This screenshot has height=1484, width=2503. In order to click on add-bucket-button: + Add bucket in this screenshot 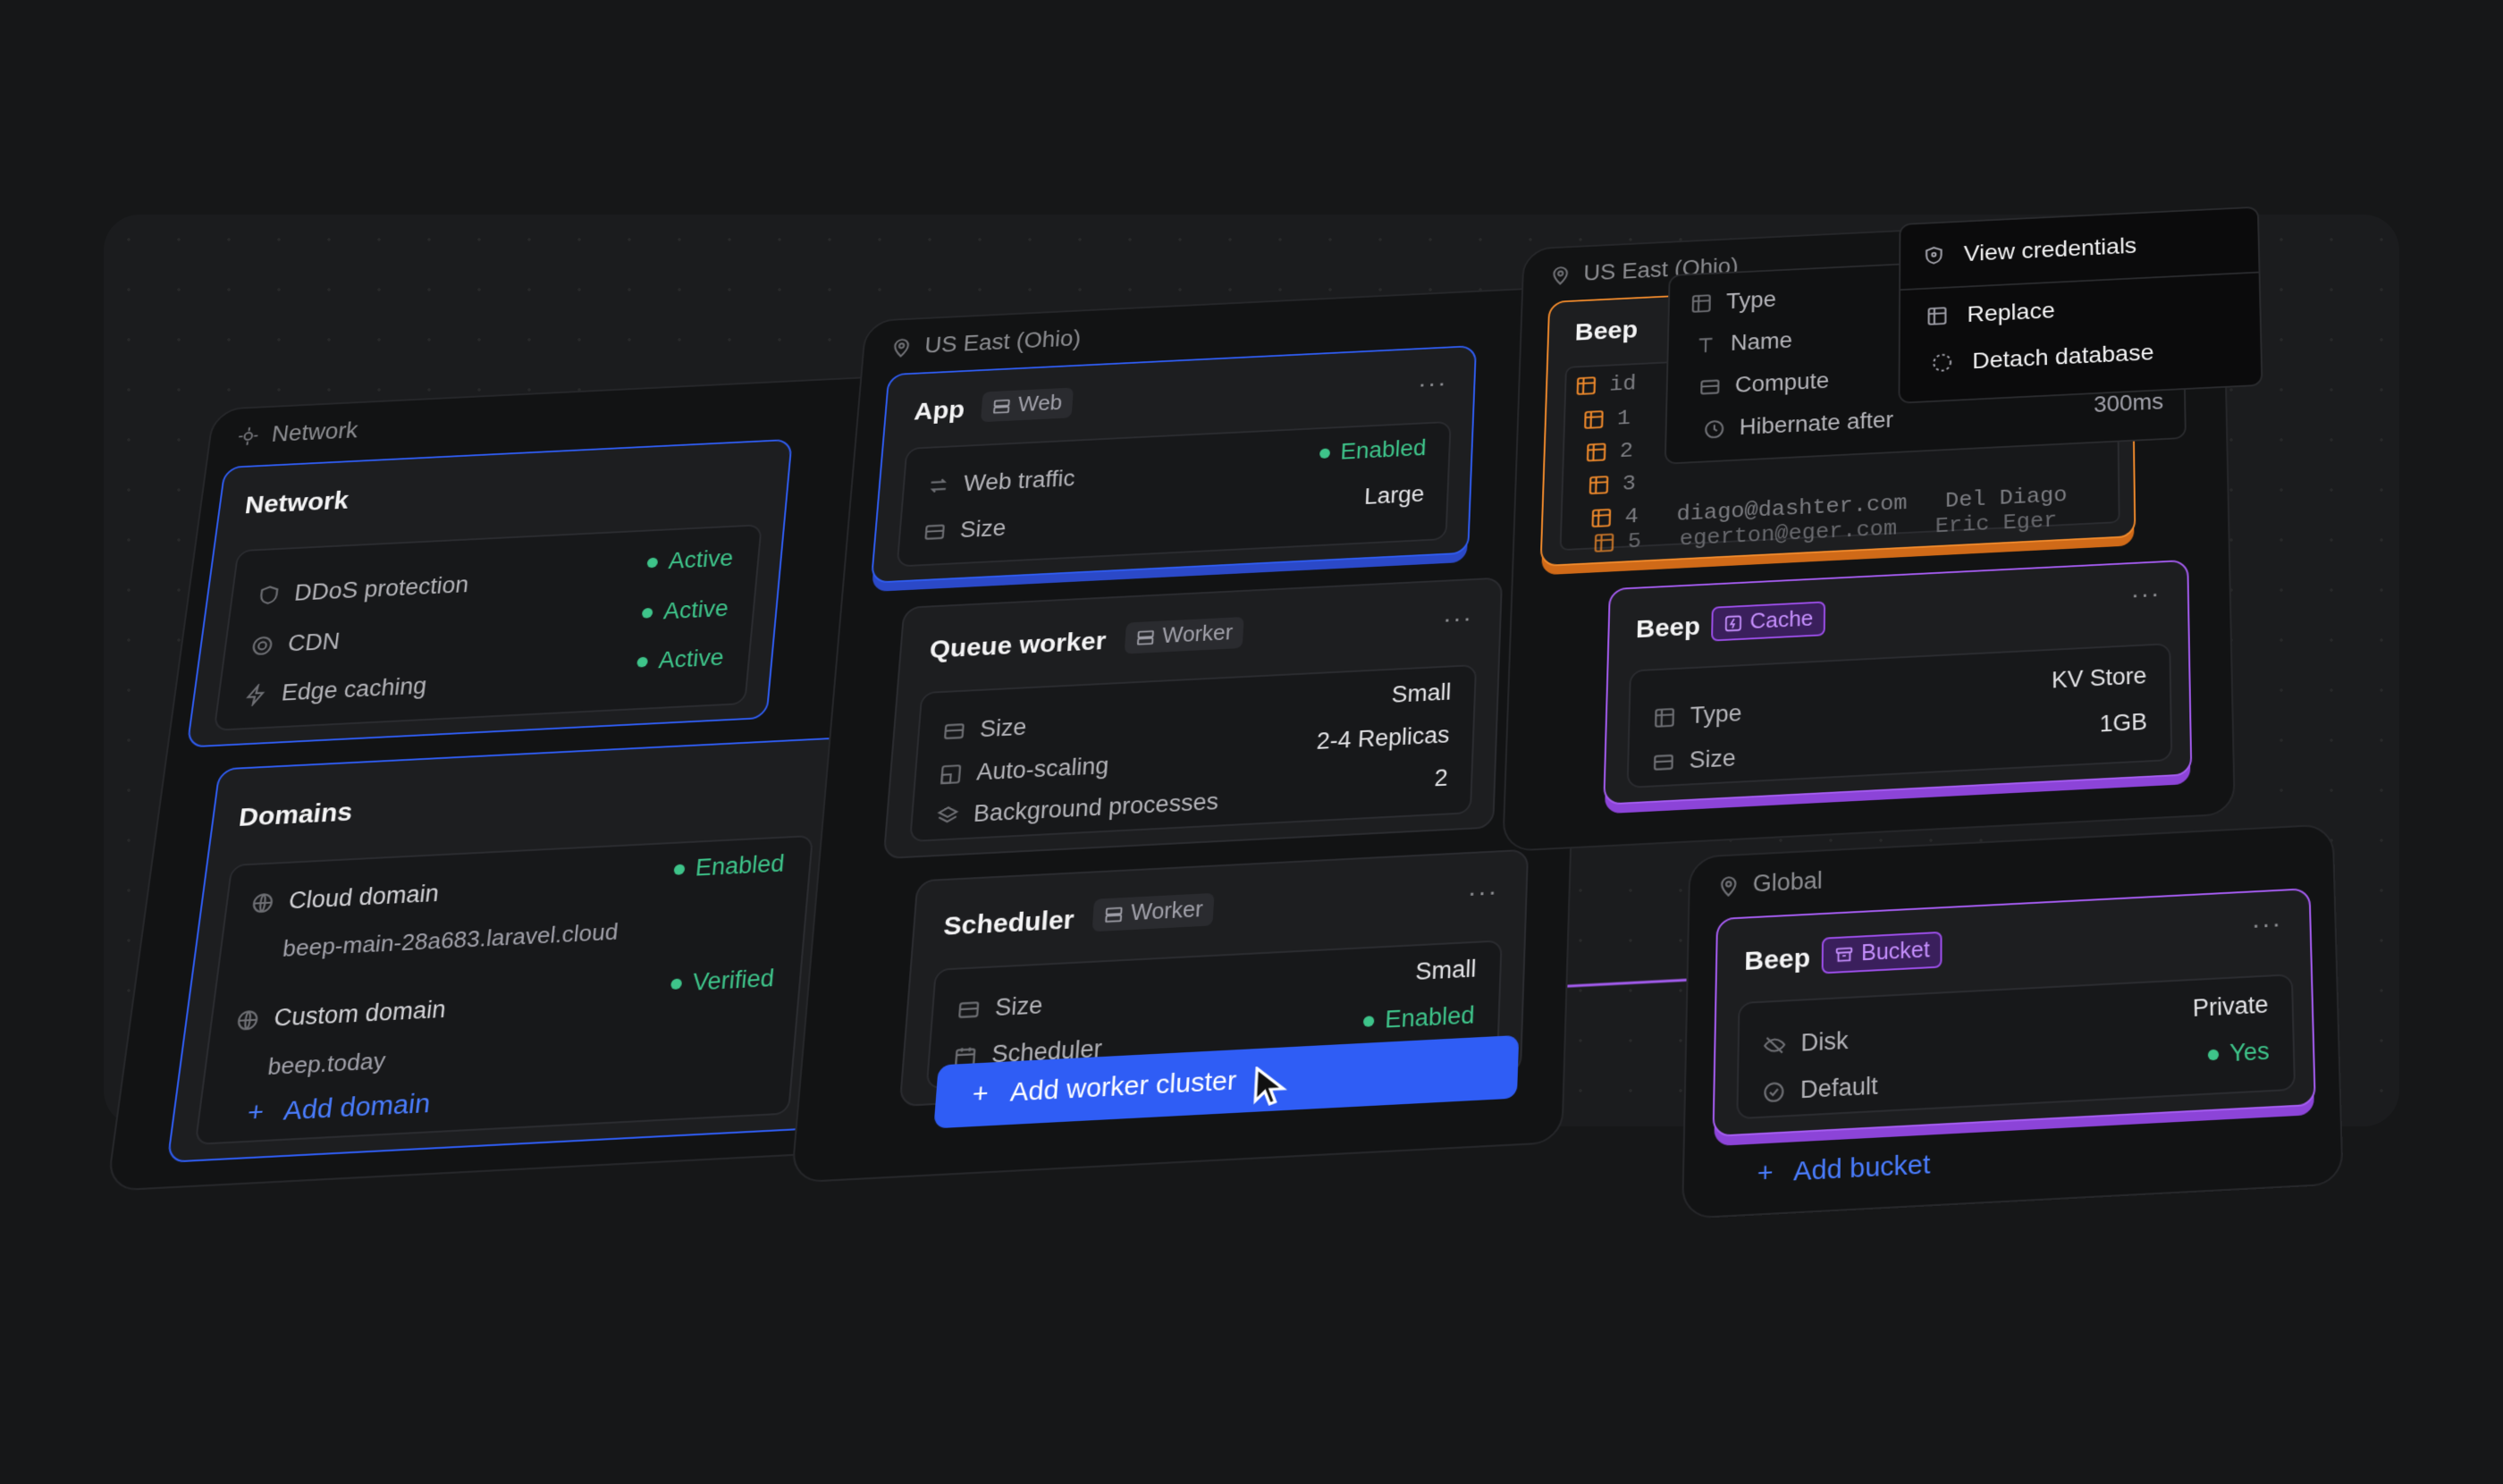, I will do `click(1843, 1170)`.